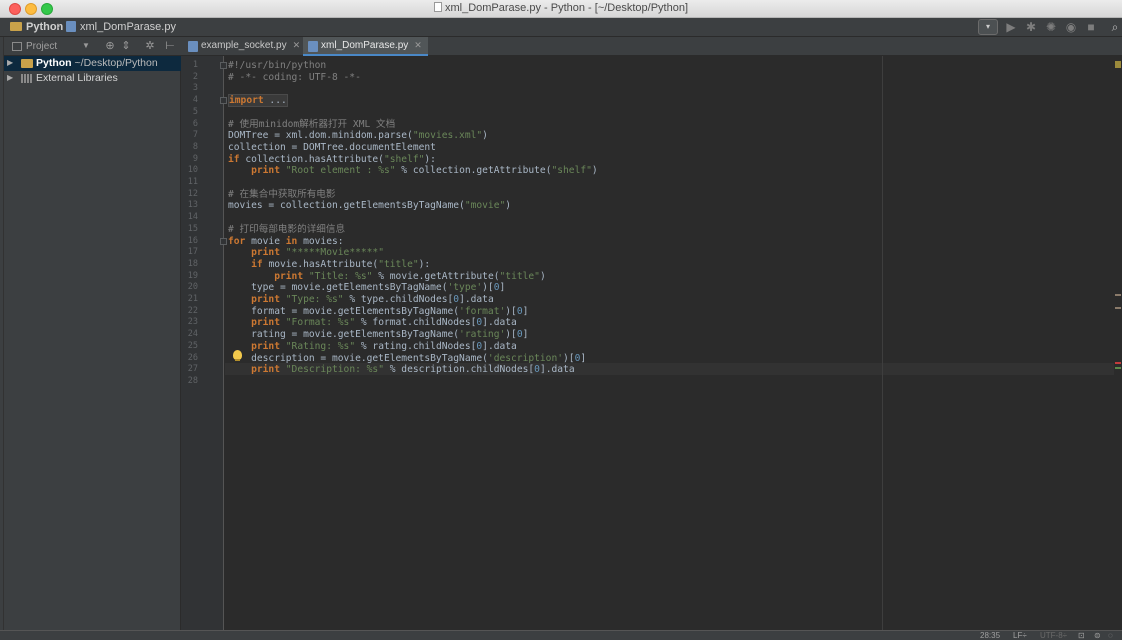 The image size is (1122, 640). Describe the element at coordinates (192, 369) in the screenshot. I see `line-number: 27` at that location.